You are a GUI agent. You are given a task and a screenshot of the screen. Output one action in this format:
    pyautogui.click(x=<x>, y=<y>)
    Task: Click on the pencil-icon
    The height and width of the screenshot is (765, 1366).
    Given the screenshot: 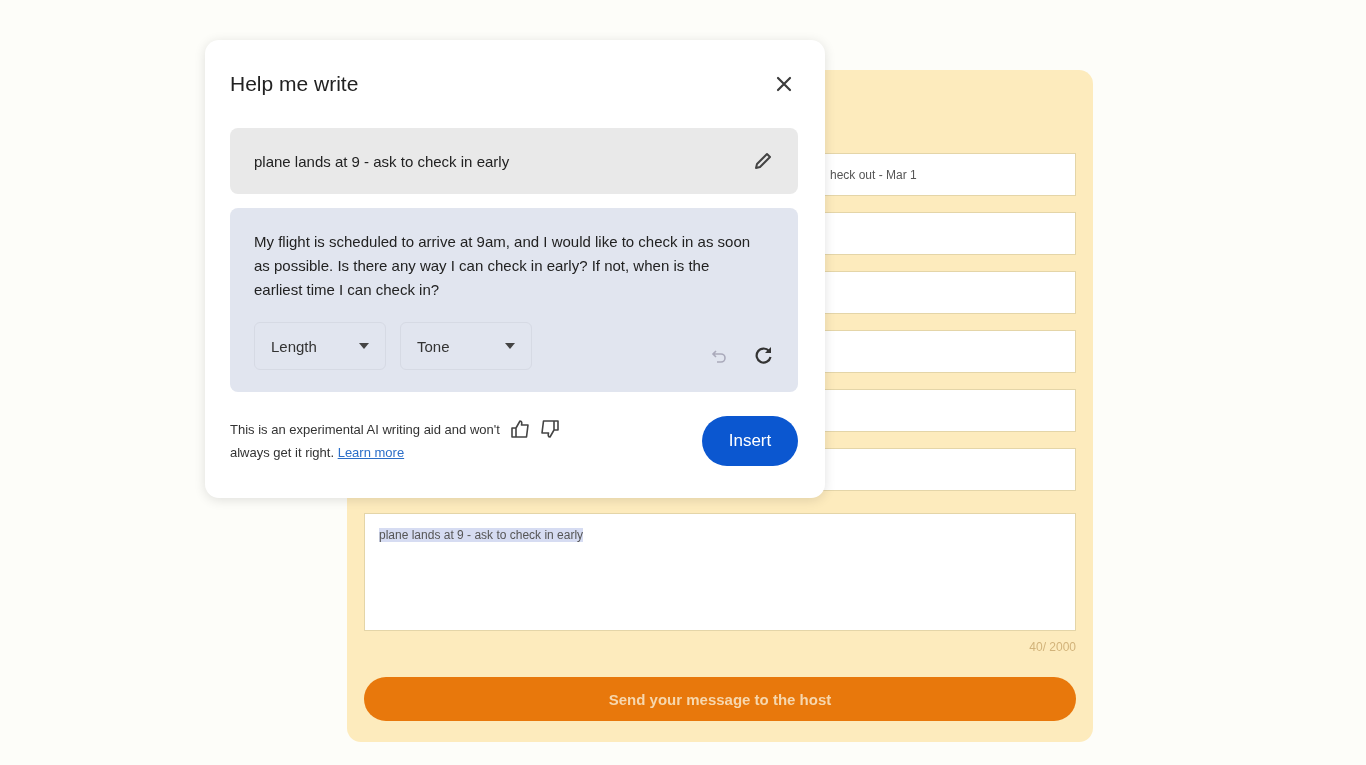 What is the action you would take?
    pyautogui.click(x=763, y=161)
    